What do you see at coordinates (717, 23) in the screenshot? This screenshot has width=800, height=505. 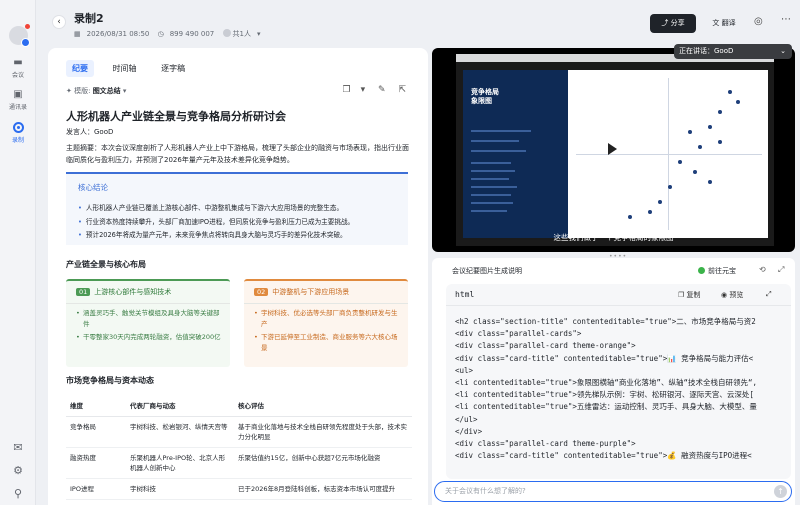 I see `translate-icon: 文` at bounding box center [717, 23].